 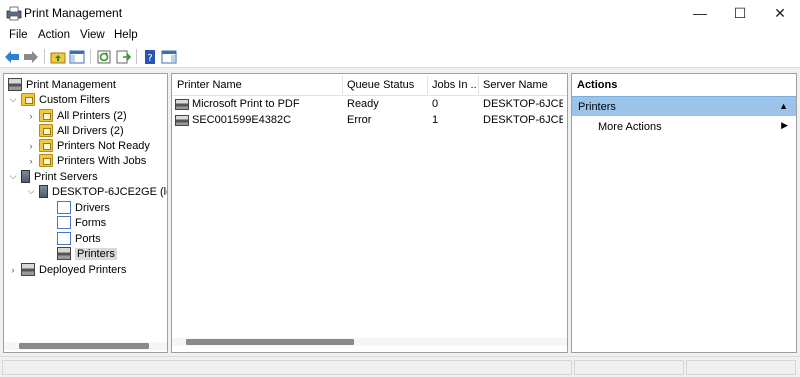 What do you see at coordinates (91, 222) in the screenshot?
I see `tree-item-label: Forms` at bounding box center [91, 222].